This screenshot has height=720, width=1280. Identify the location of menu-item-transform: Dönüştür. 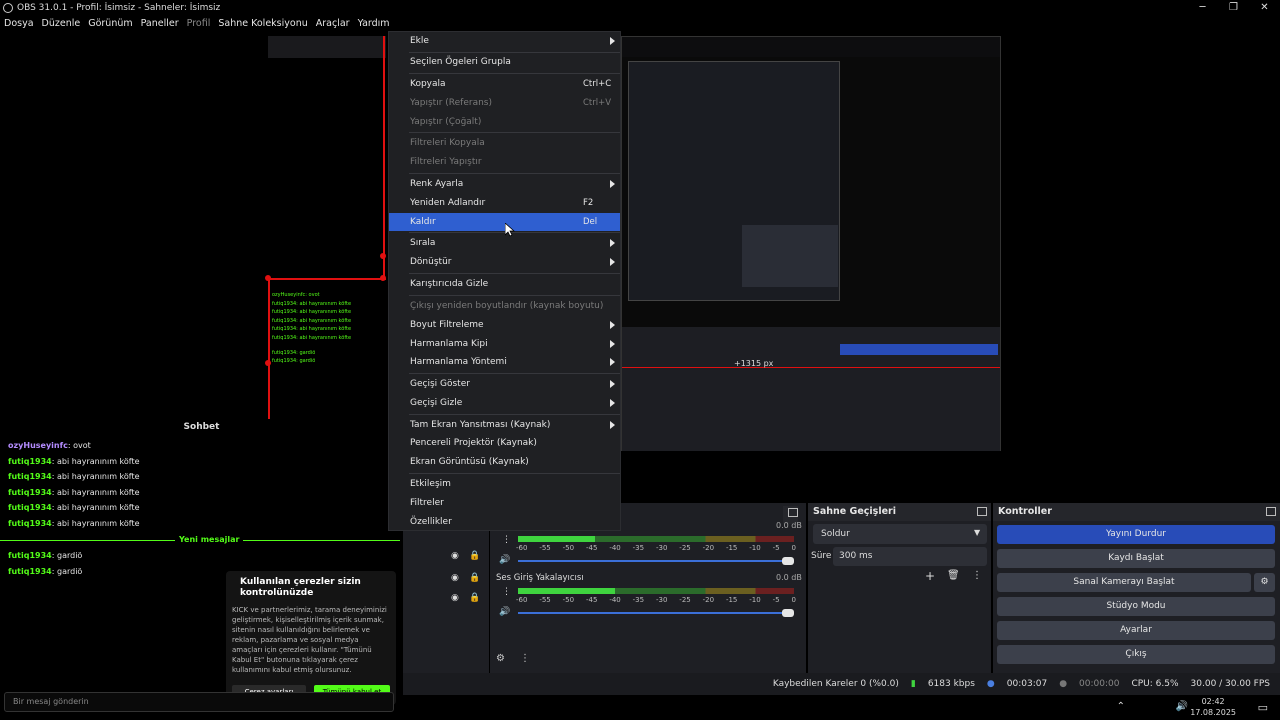
(504, 262).